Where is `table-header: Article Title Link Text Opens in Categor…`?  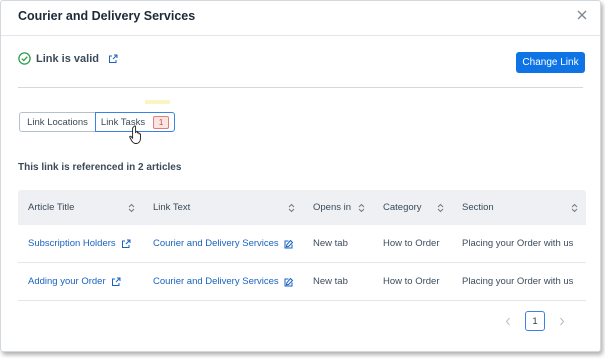
table-header: Article Title Link Text Opens in Categor… is located at coordinates (302, 207).